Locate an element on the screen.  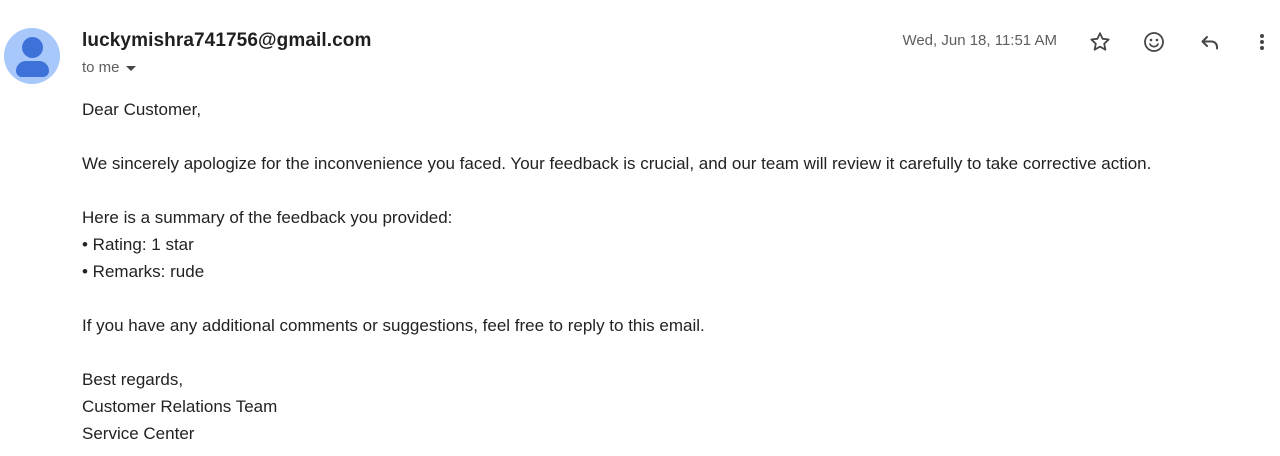
more-options-button is located at coordinates (1262, 42).